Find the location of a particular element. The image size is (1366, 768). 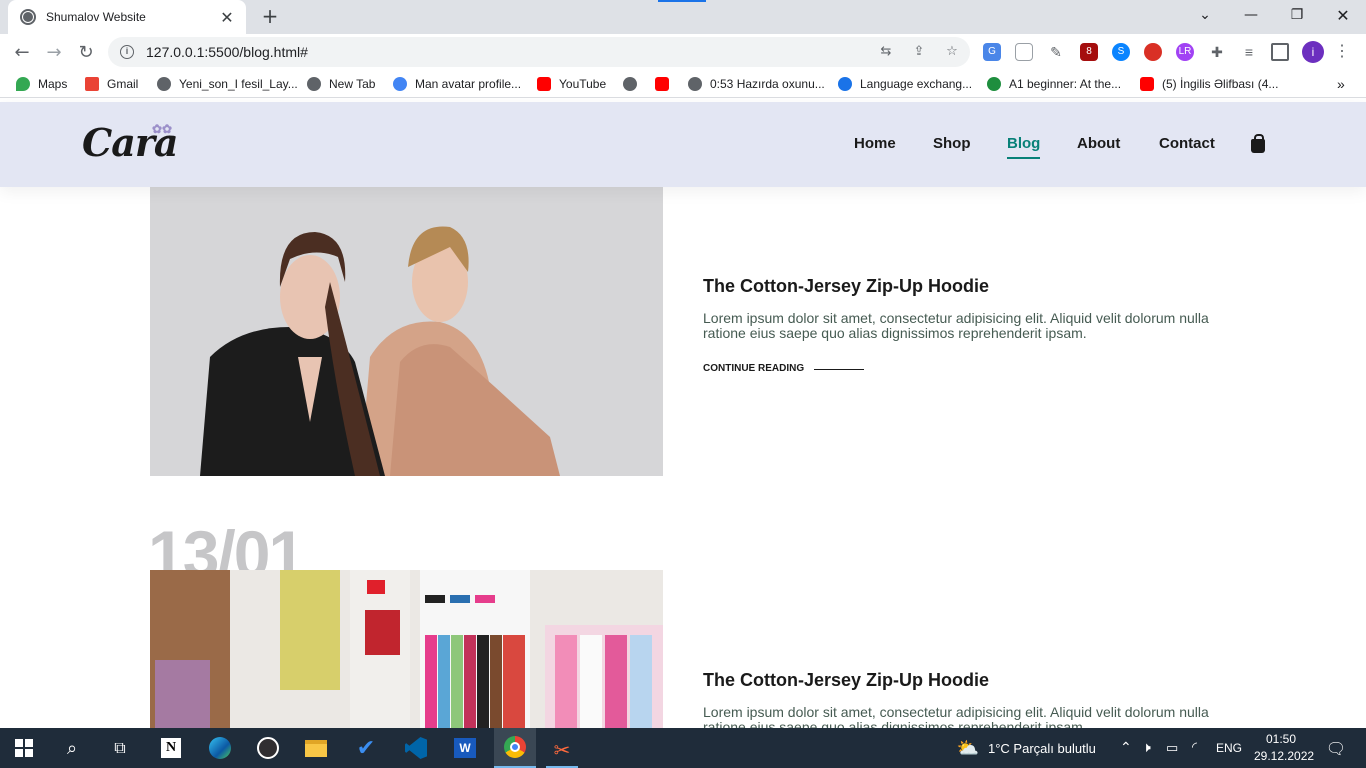

bookmark-maps: Maps is located at coordinates (41, 84).